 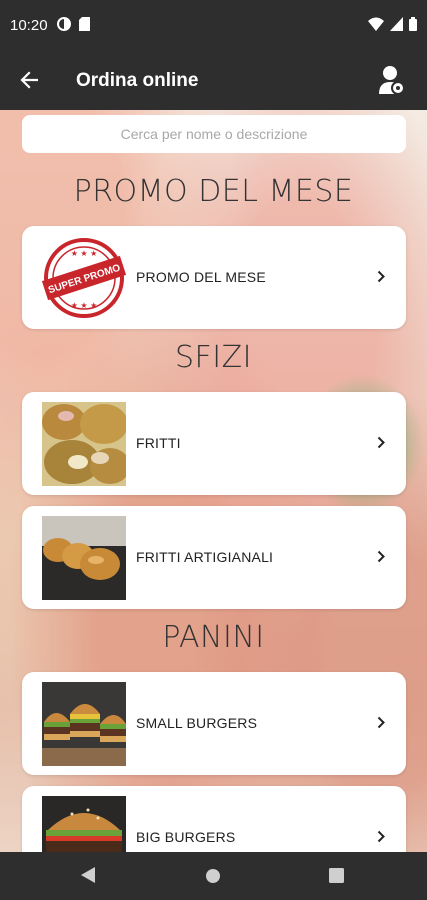 What do you see at coordinates (396, 26) in the screenshot?
I see `cell-signal-icon` at bounding box center [396, 26].